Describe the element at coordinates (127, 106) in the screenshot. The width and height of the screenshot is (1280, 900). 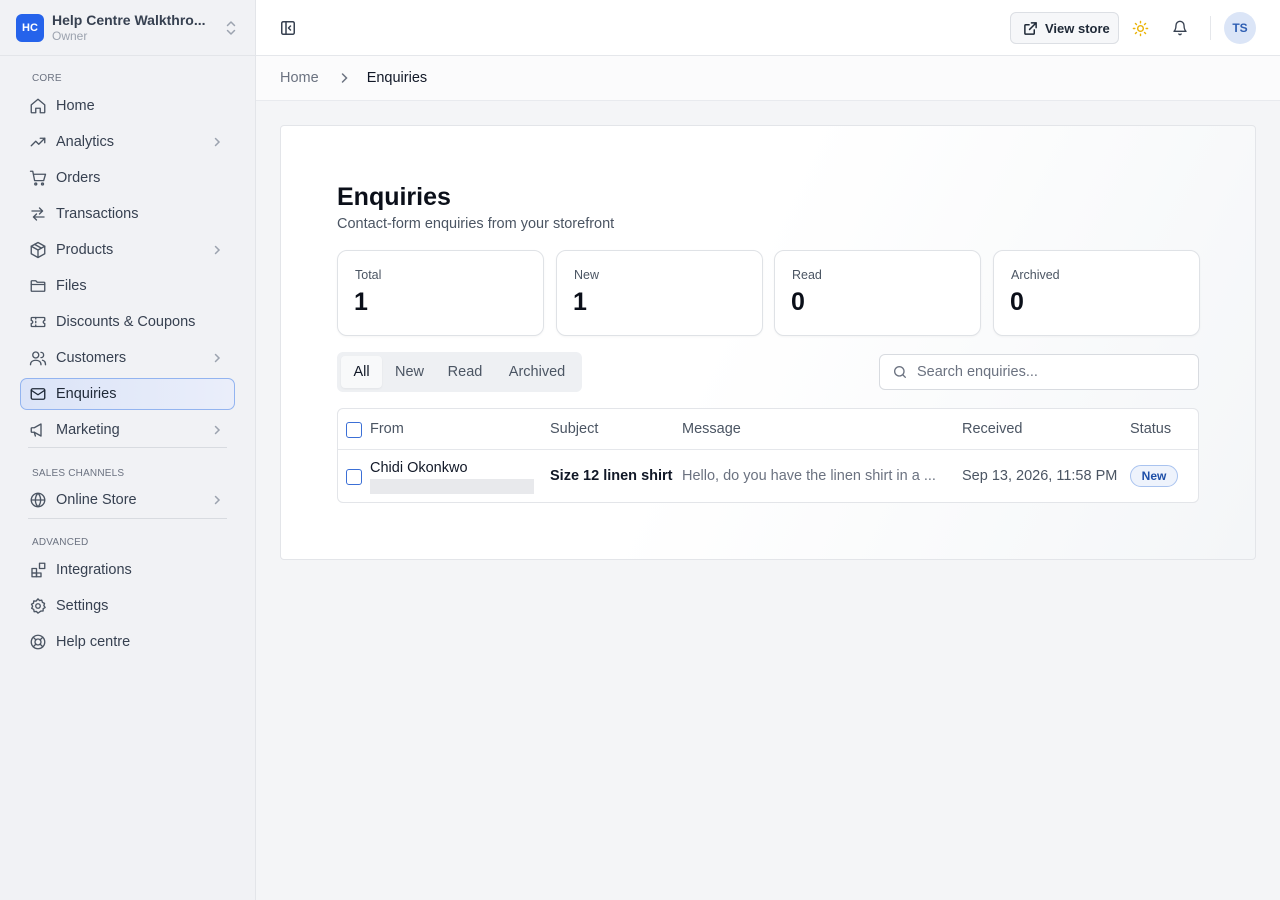
I see `sidebar-item-home: Home` at that location.